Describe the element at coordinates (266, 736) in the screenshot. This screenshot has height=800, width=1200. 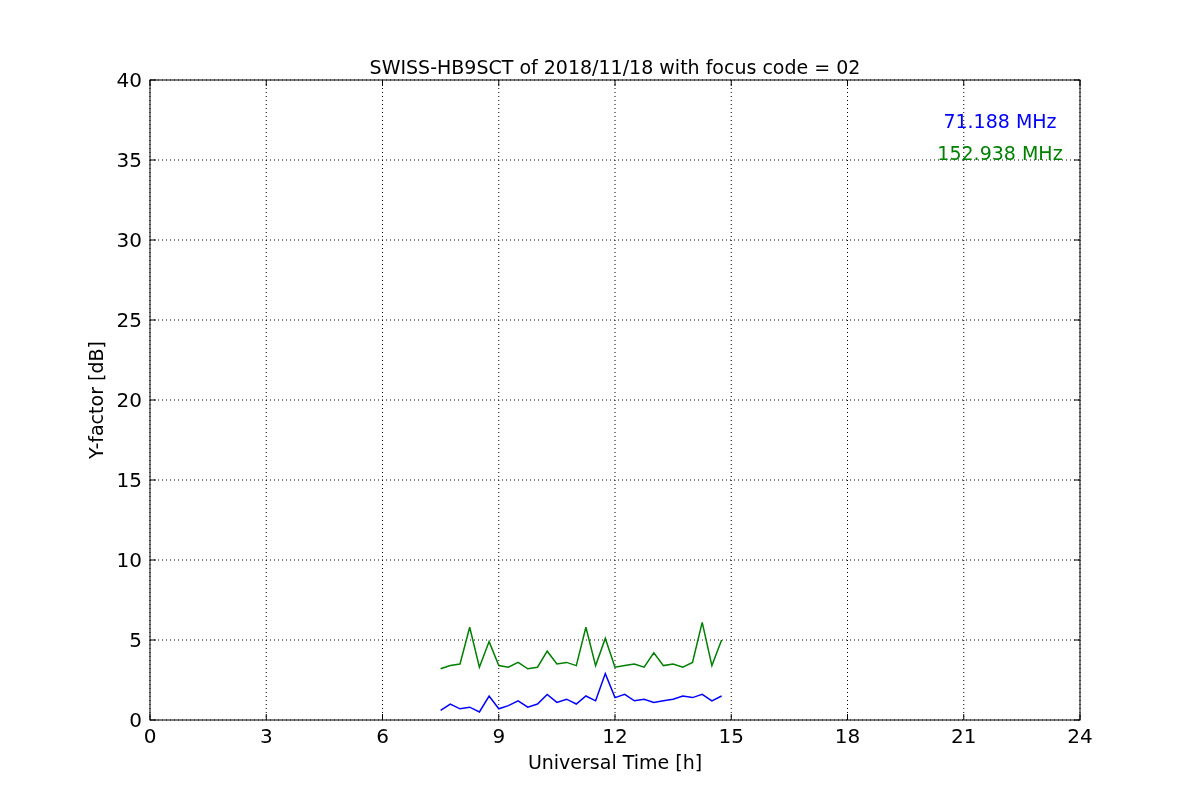
I see `x-tick-label: 3` at that location.